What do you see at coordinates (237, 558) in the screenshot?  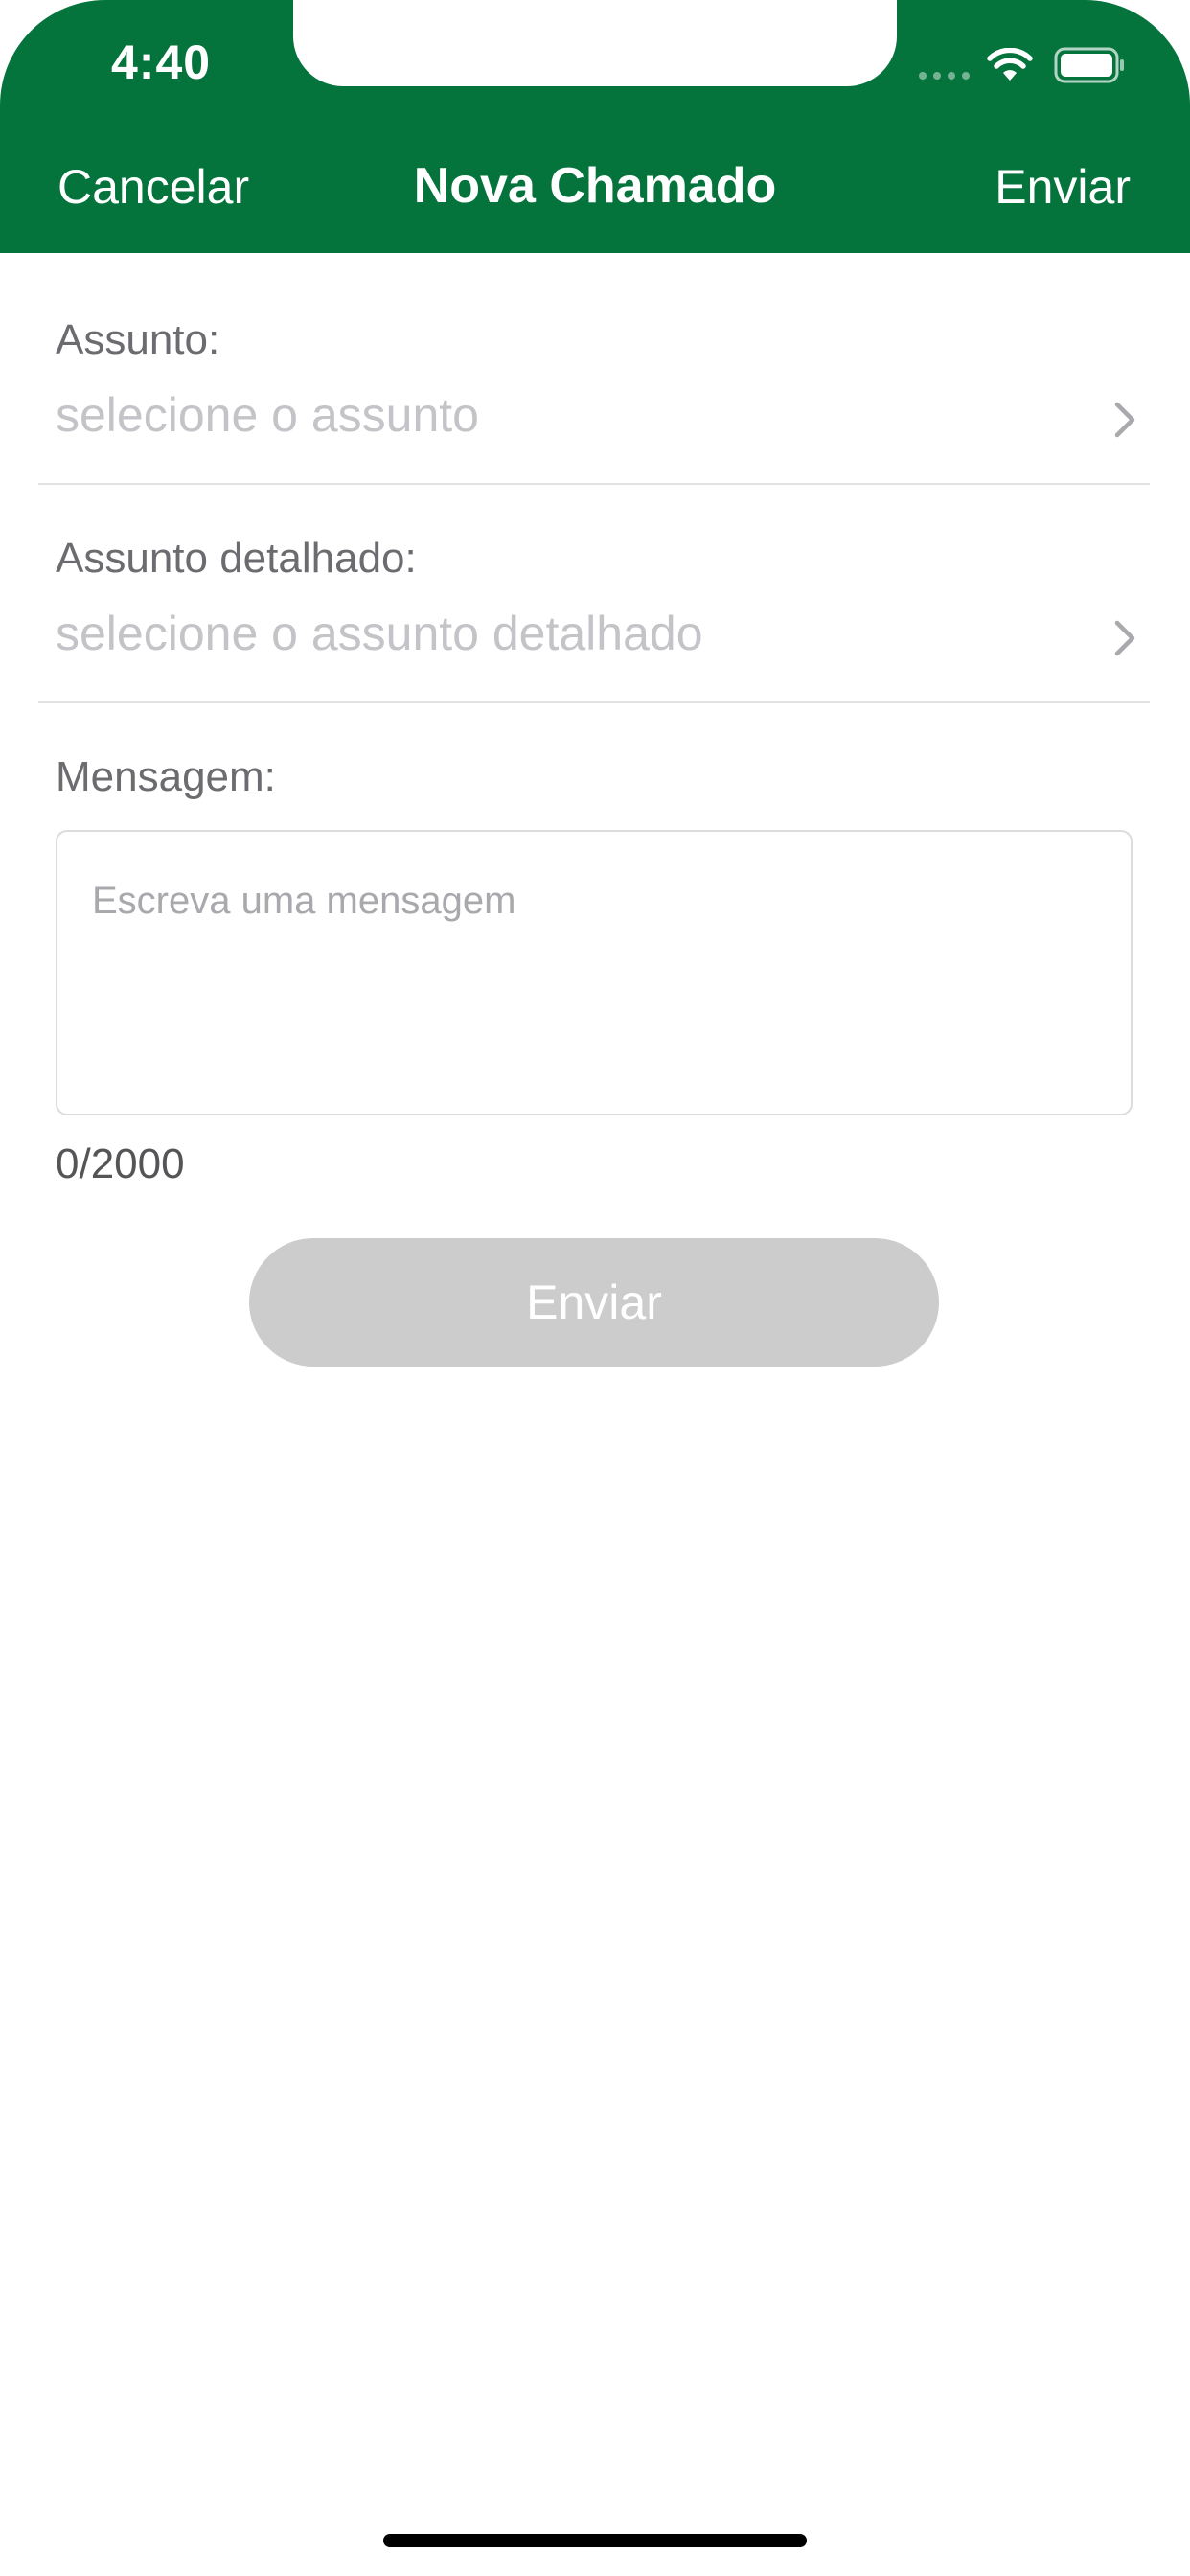 I see `detailed-subject-label: Assunto detalhado:` at bounding box center [237, 558].